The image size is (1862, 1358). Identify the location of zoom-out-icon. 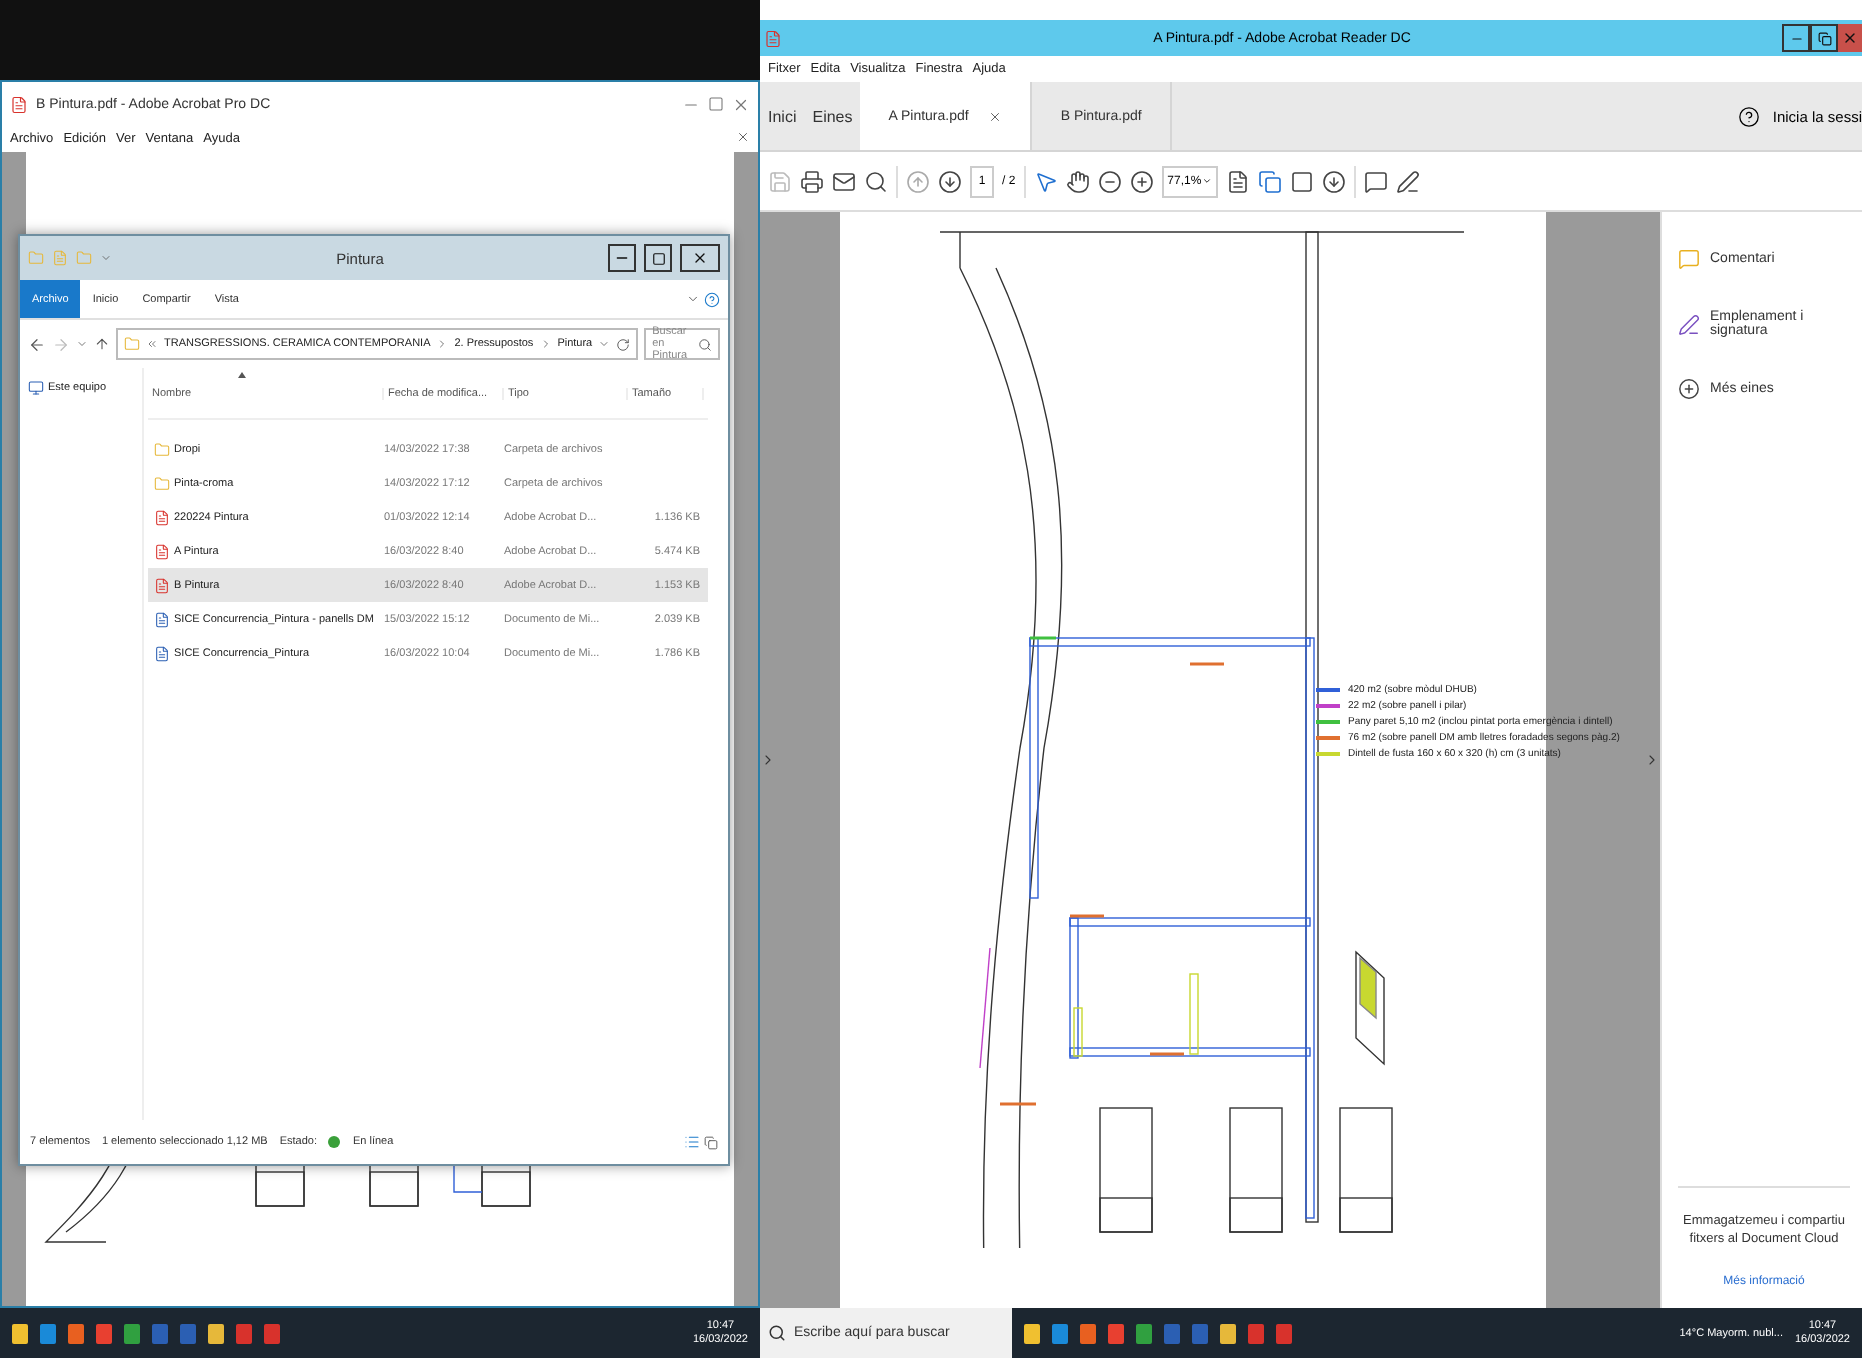
(1109, 181).